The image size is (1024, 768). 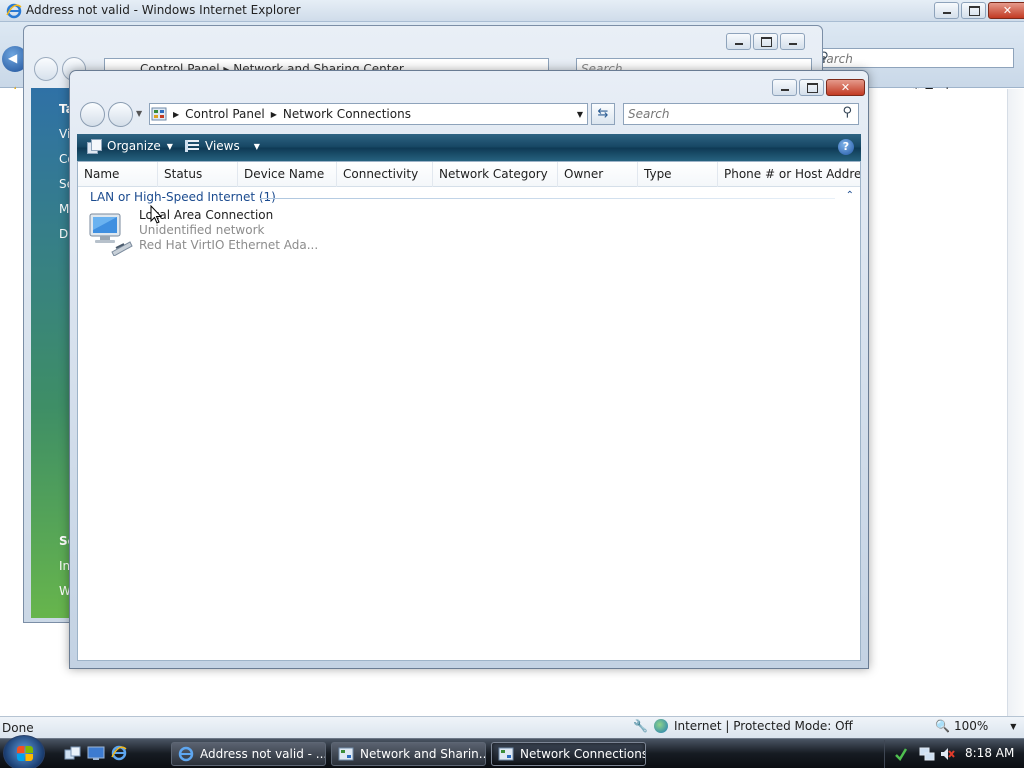 I want to click on views-label: Views, so click(x=222, y=146).